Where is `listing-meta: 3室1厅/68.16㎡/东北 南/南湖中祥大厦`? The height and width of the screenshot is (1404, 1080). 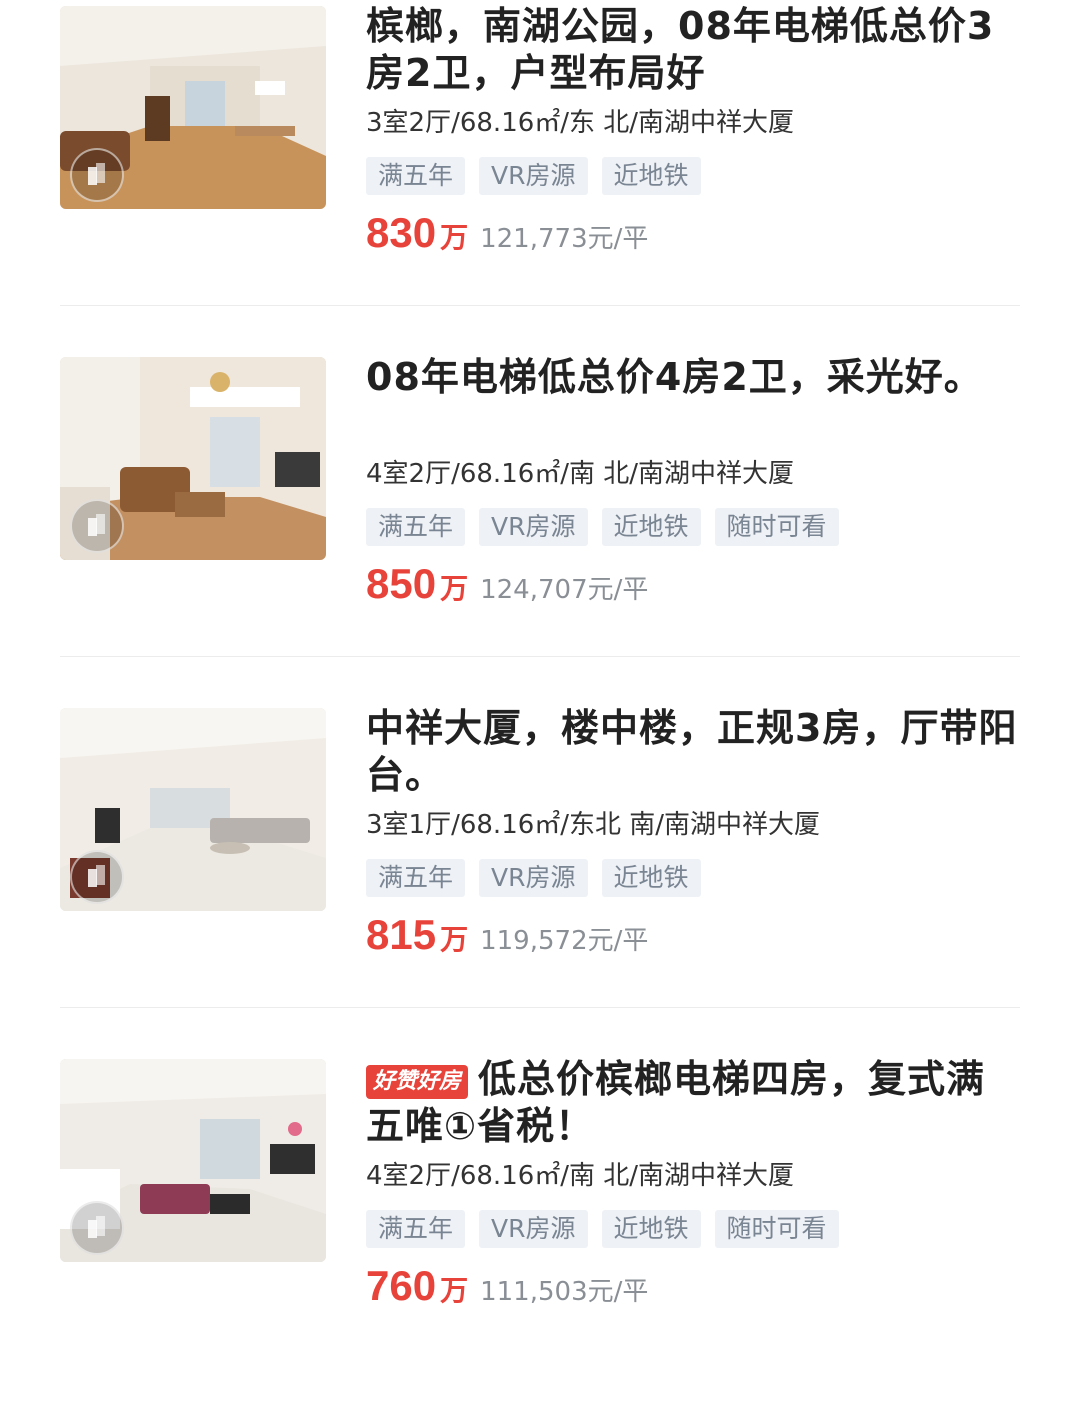
listing-meta: 3室1厅/68.16㎡/东北 南/南湖中祥大厦 is located at coordinates (593, 825).